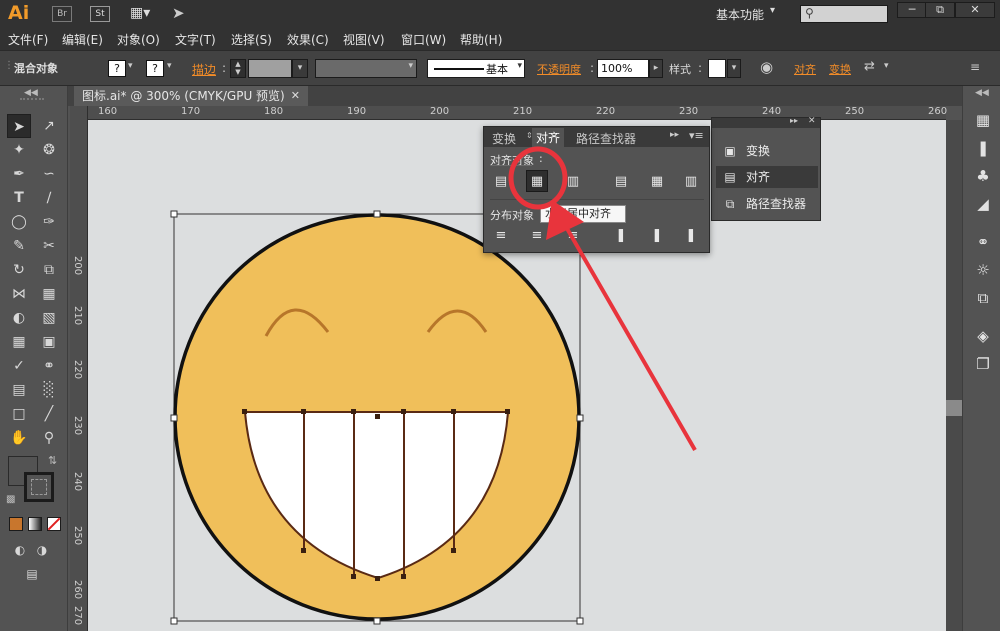  Describe the element at coordinates (912, 10) in the screenshot. I see `minimize-icon: ─` at that location.